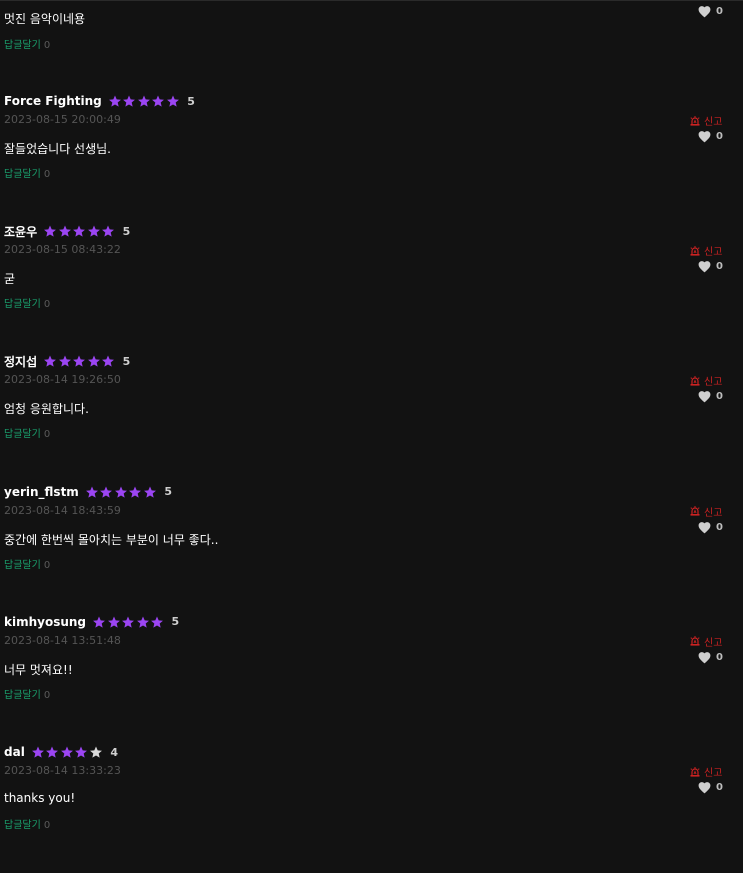  Describe the element at coordinates (57, 149) in the screenshot. I see `comment-text: 잘들었습니다 선생님.` at that location.